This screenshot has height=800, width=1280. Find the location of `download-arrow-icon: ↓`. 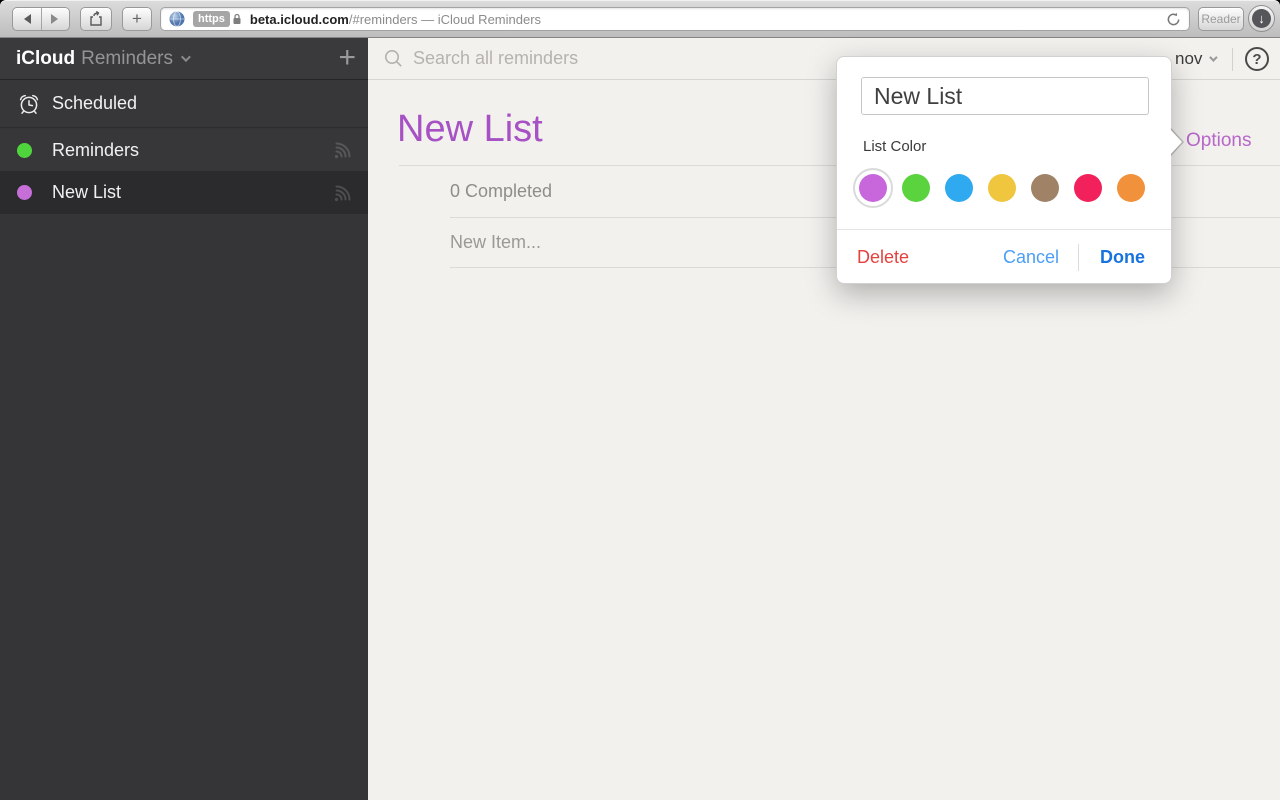

download-arrow-icon: ↓ is located at coordinates (1261, 18).